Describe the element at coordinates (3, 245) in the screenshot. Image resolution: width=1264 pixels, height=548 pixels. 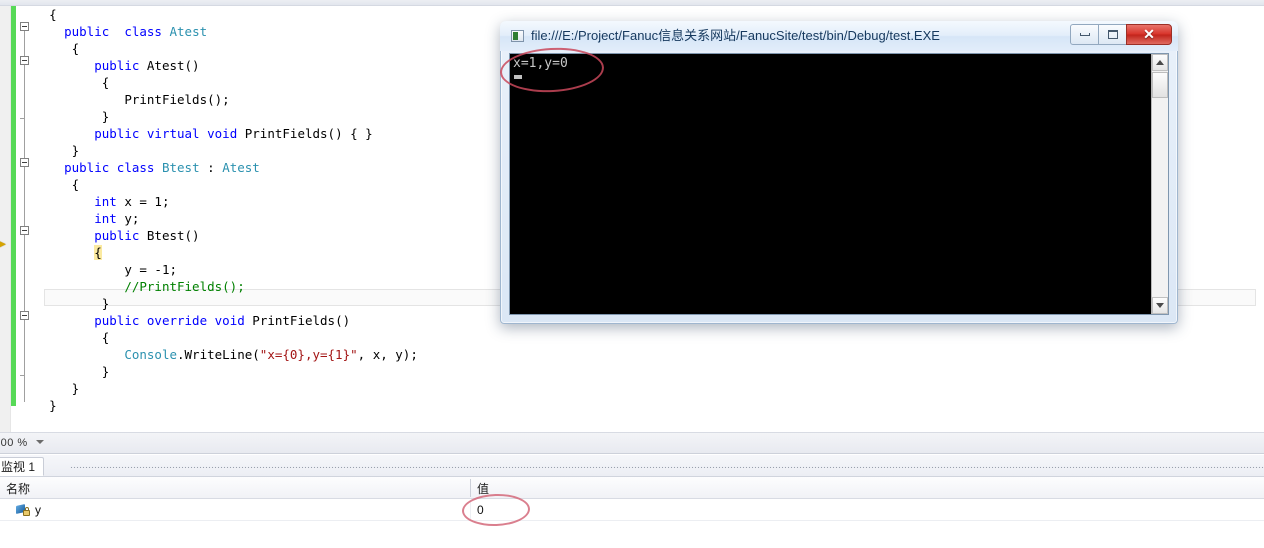
I see `current-statement-arrow-icon: ➤` at that location.